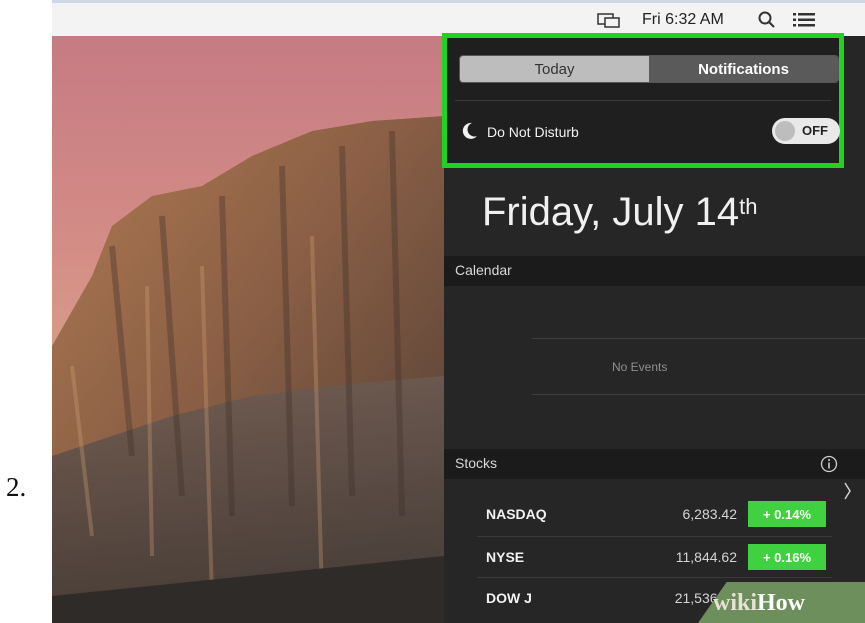 This screenshot has height=623, width=865. I want to click on highlight-box: Today Notifications Do Not Disturb OFF, so click(643, 100).